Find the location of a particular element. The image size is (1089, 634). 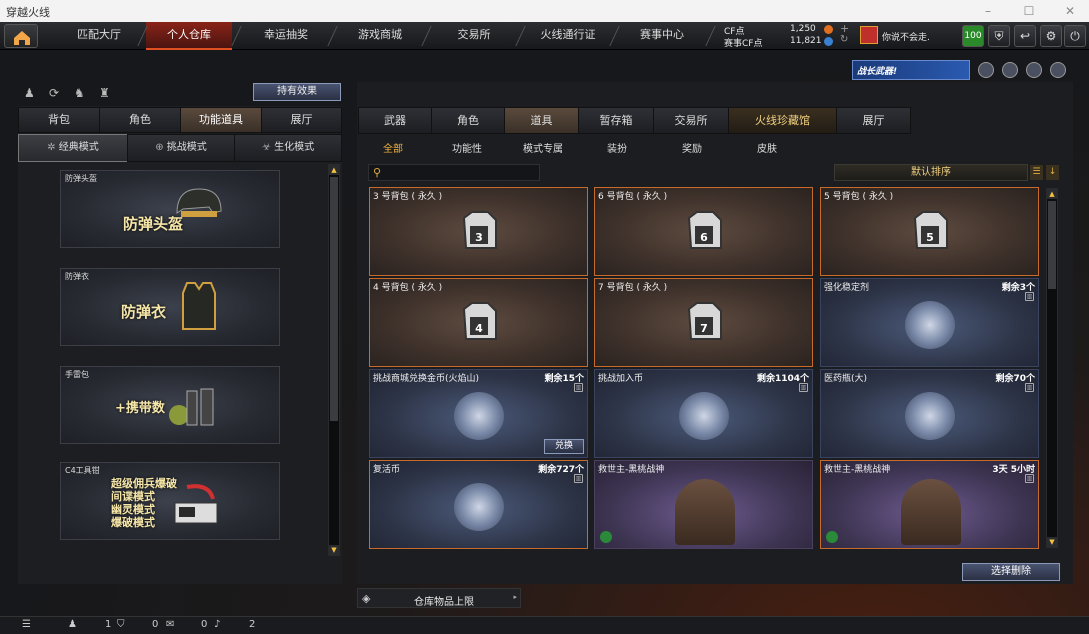

scroll-up-icon: ▲ is located at coordinates (334, 170).